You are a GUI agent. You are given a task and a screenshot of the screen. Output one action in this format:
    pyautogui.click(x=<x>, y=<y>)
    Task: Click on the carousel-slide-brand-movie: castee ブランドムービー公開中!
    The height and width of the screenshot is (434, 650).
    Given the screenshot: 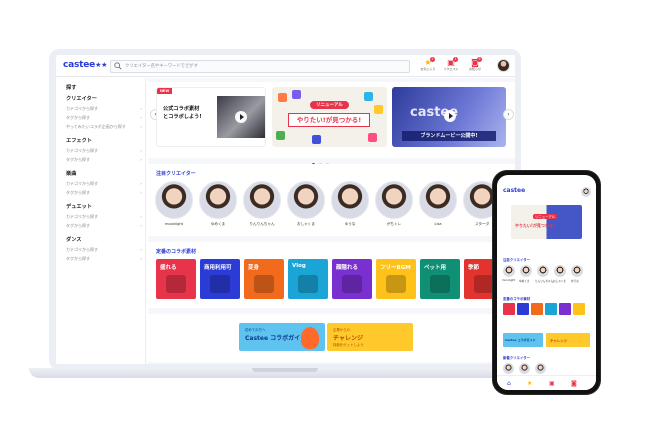 What is the action you would take?
    pyautogui.click(x=449, y=117)
    